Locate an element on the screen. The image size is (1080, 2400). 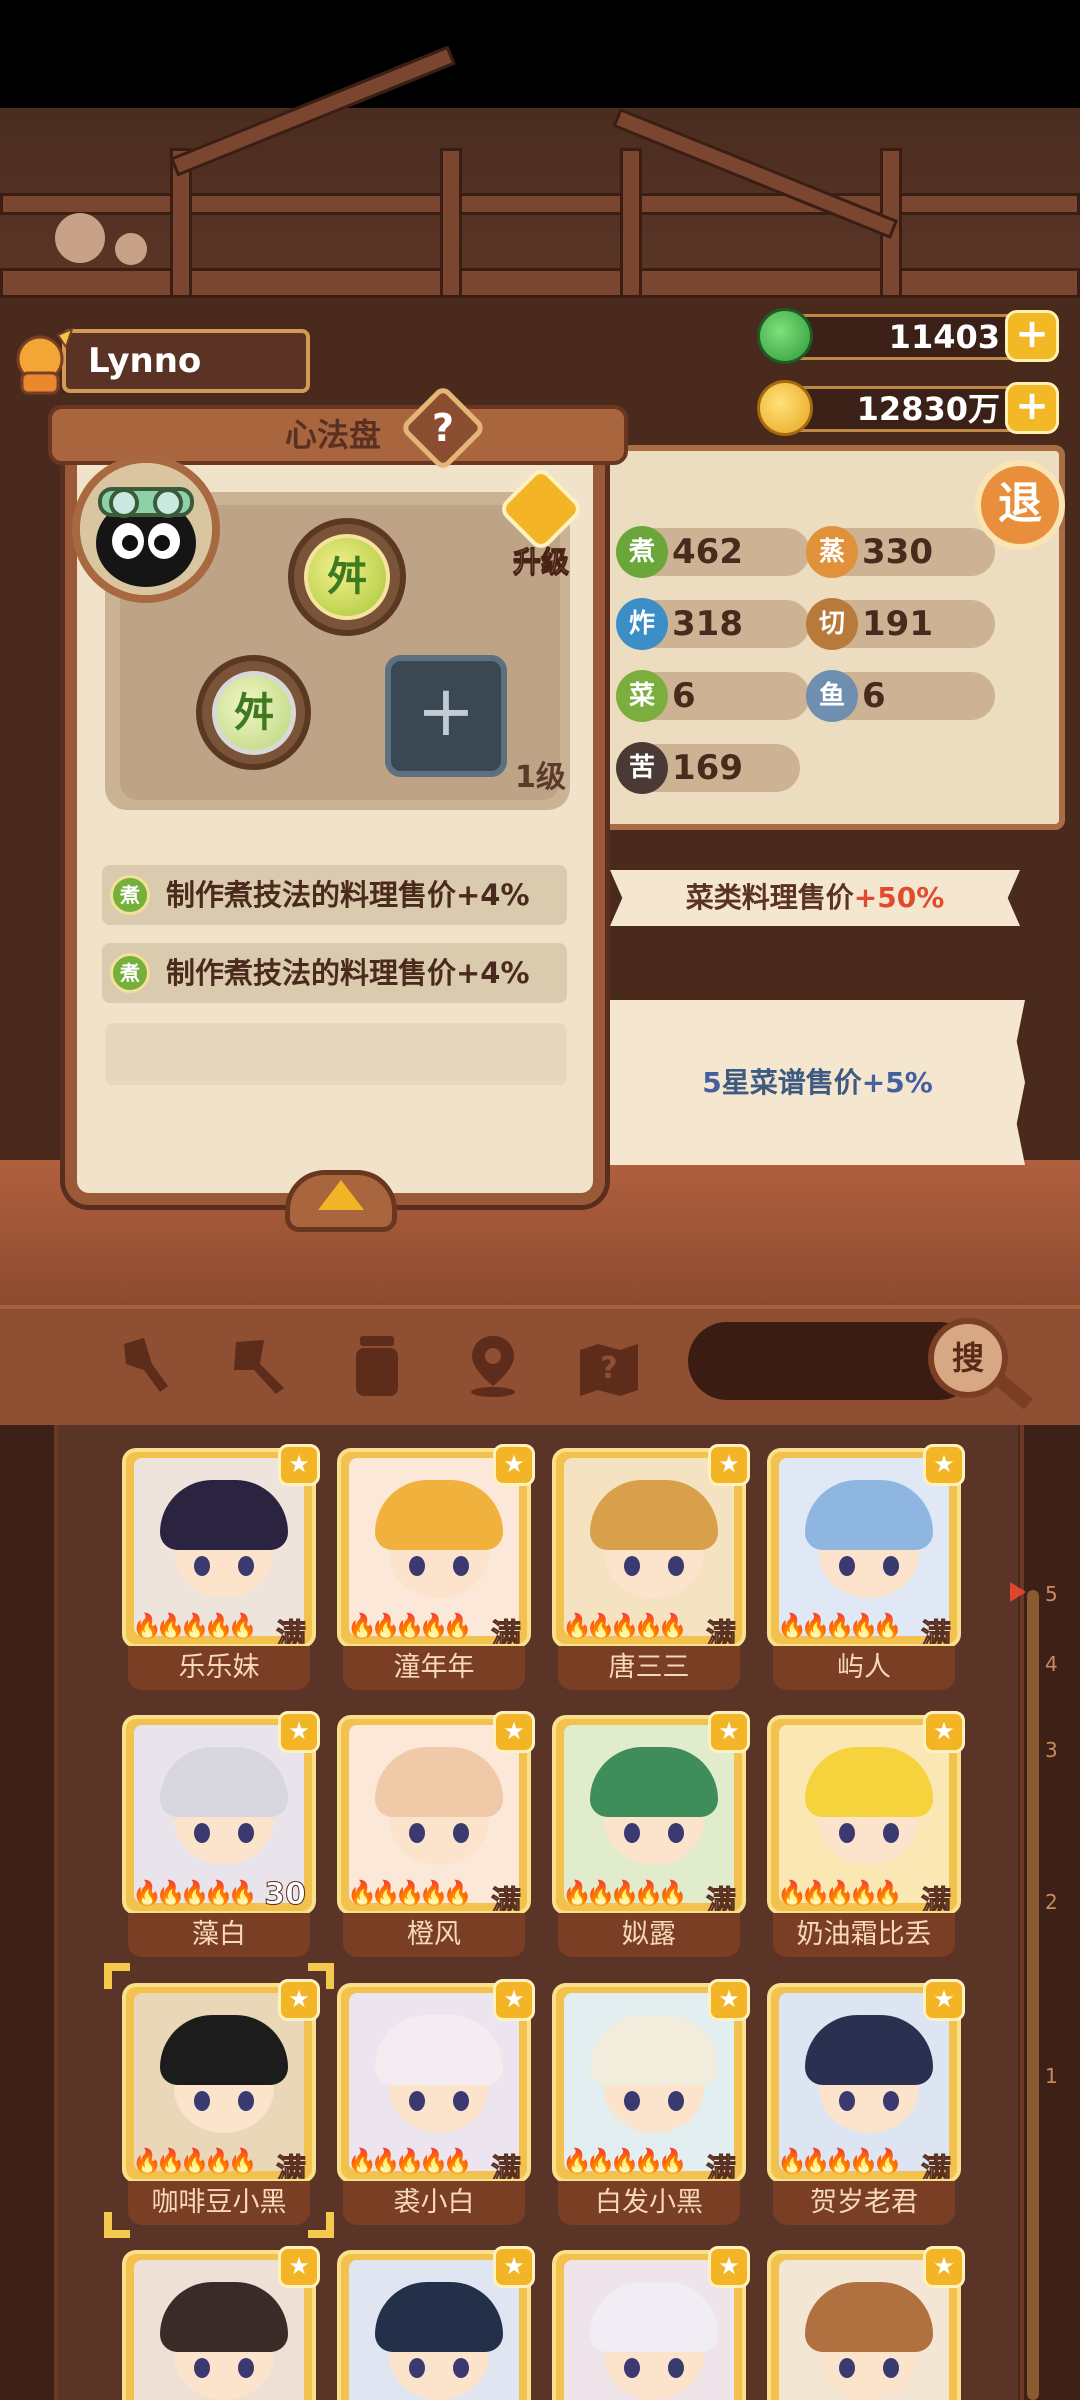
stat-item: 苦 169 is located at coordinates (708, 768).